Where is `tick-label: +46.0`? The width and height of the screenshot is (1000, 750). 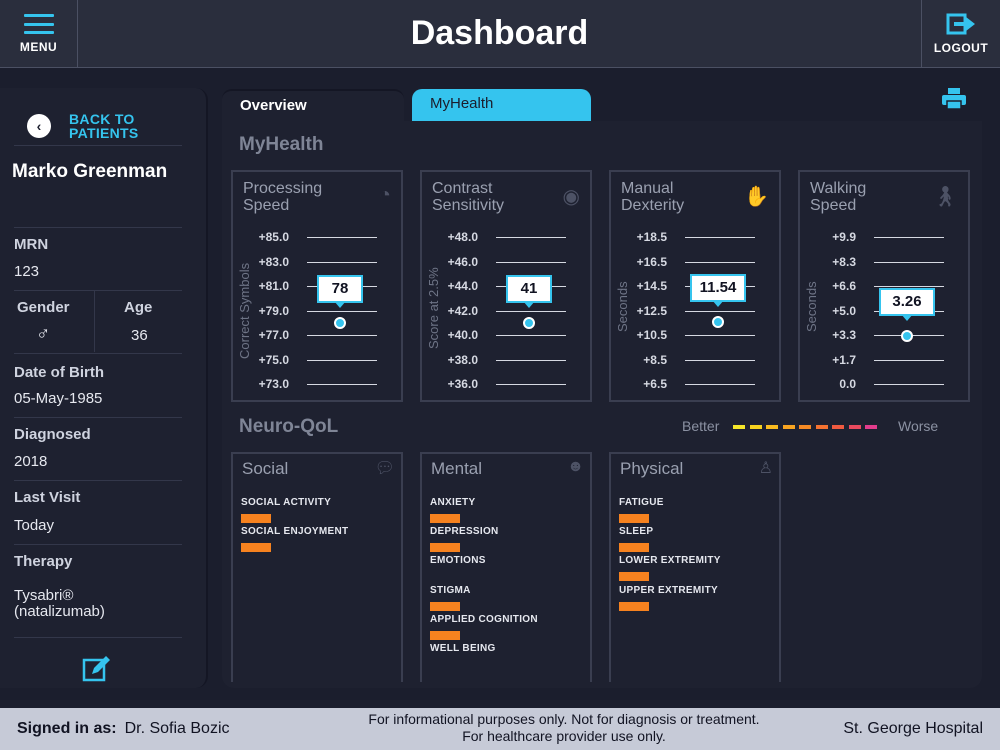 tick-label: +46.0 is located at coordinates (462, 261).